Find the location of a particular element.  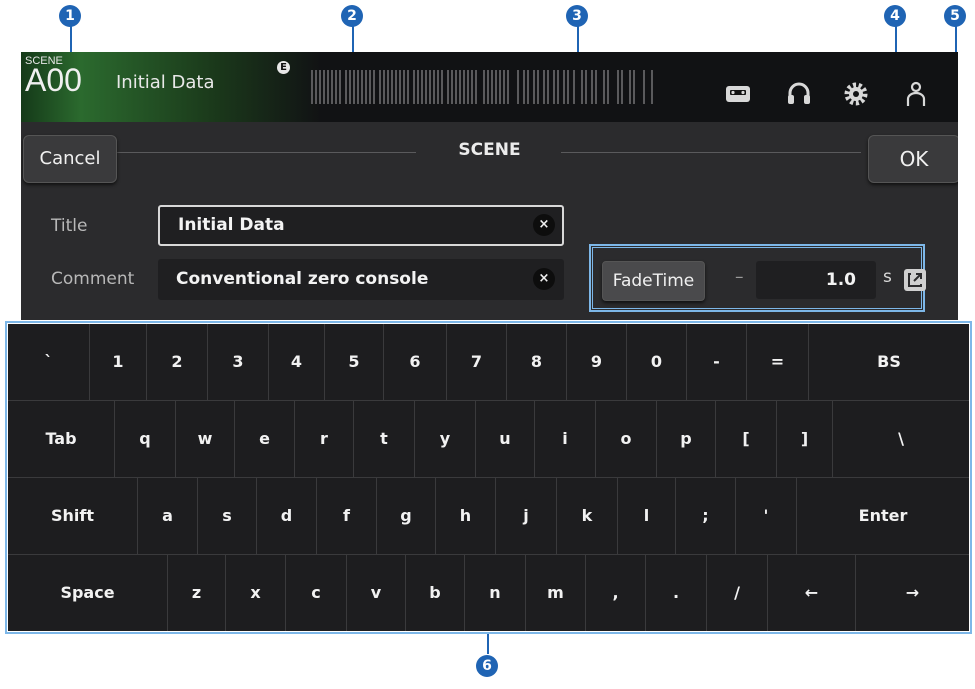

key-z: z is located at coordinates (197, 593).